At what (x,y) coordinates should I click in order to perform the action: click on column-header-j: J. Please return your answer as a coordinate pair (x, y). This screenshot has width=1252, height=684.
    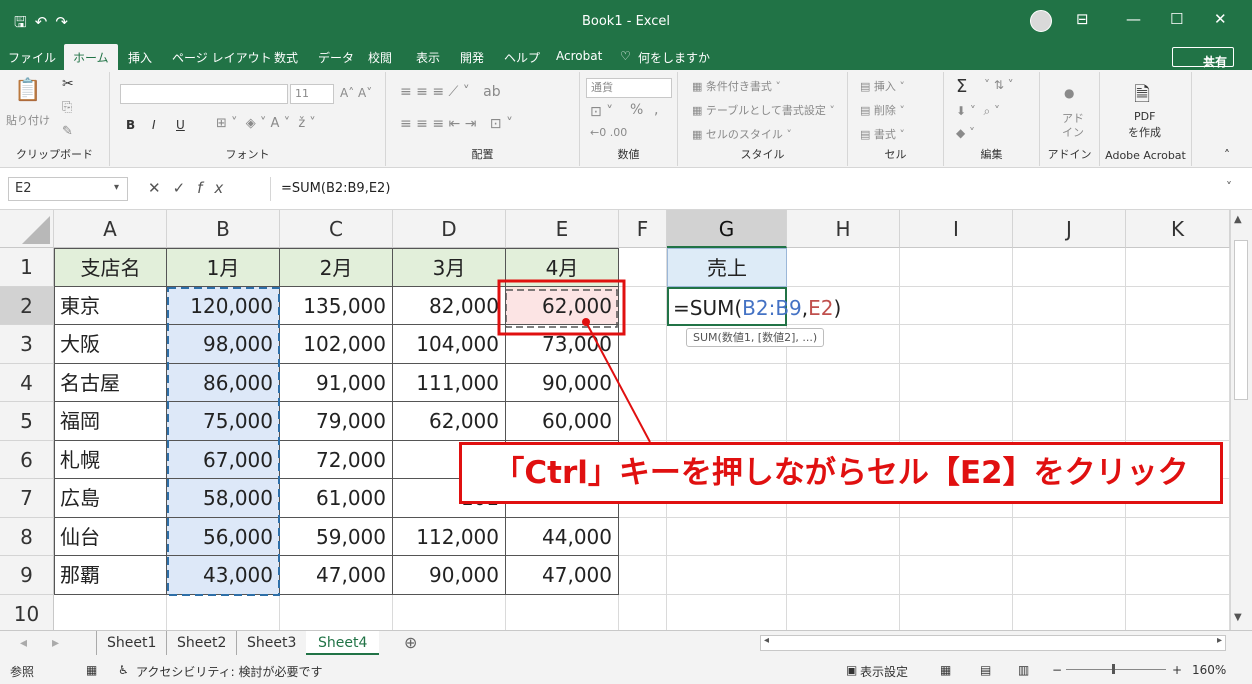
    Looking at the image, I should click on (1069, 229).